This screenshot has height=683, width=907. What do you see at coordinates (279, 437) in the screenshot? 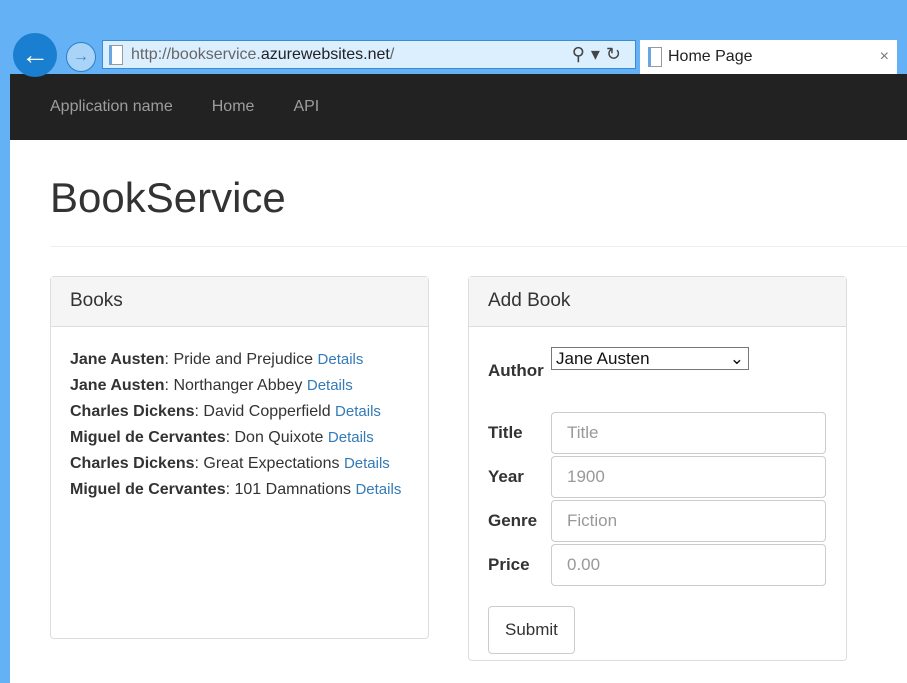
I see `book-title: Don Quixote` at bounding box center [279, 437].